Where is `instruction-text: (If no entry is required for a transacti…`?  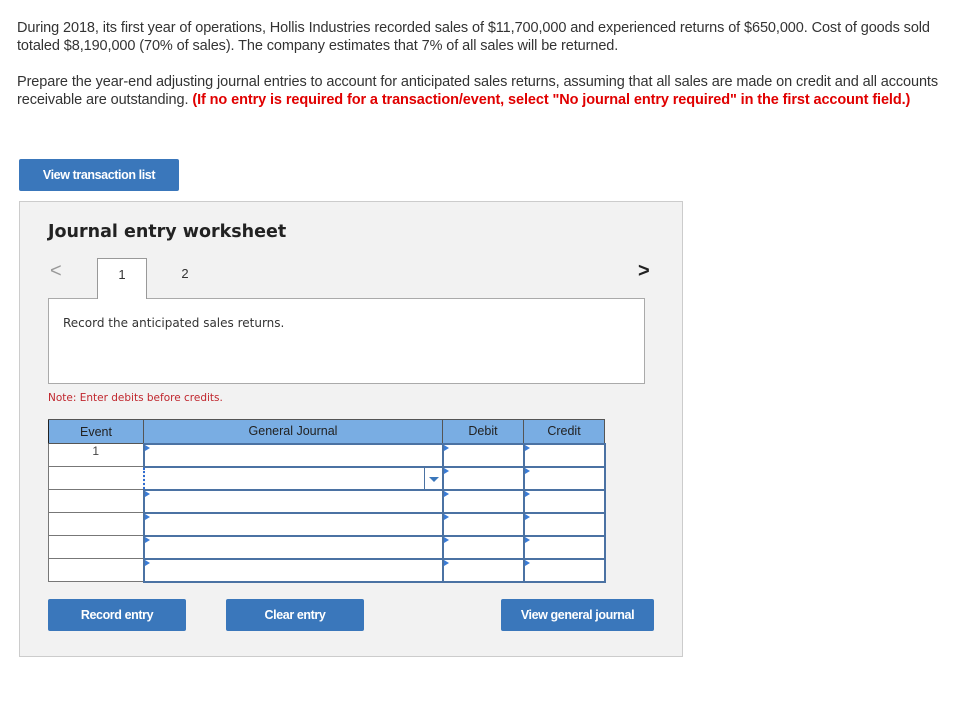 instruction-text: (If no entry is required for a transacti… is located at coordinates (551, 100).